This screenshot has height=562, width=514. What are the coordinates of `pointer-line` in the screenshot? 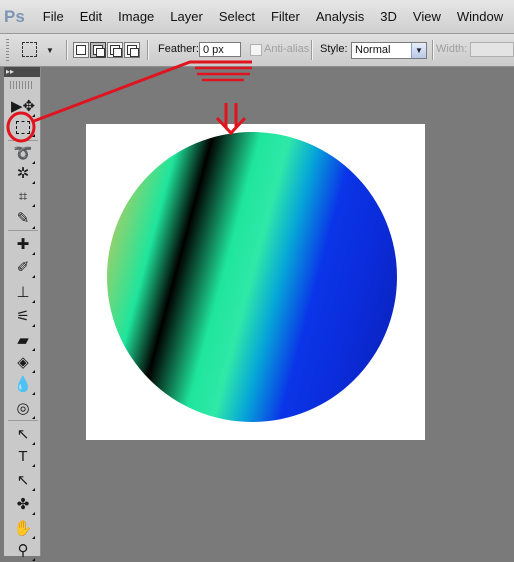 It's located at (142, 91).